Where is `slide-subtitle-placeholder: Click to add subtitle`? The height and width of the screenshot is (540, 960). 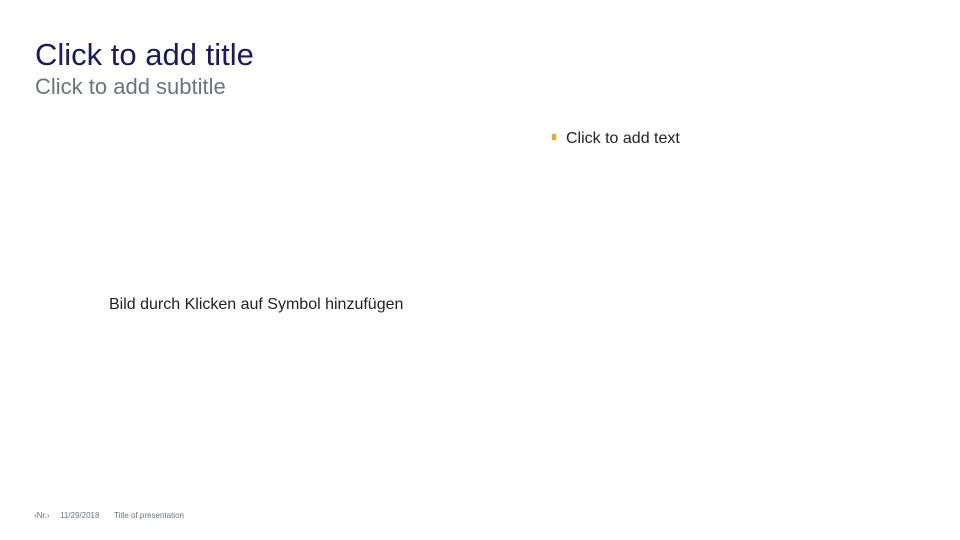
slide-subtitle-placeholder: Click to add subtitle is located at coordinates (130, 87).